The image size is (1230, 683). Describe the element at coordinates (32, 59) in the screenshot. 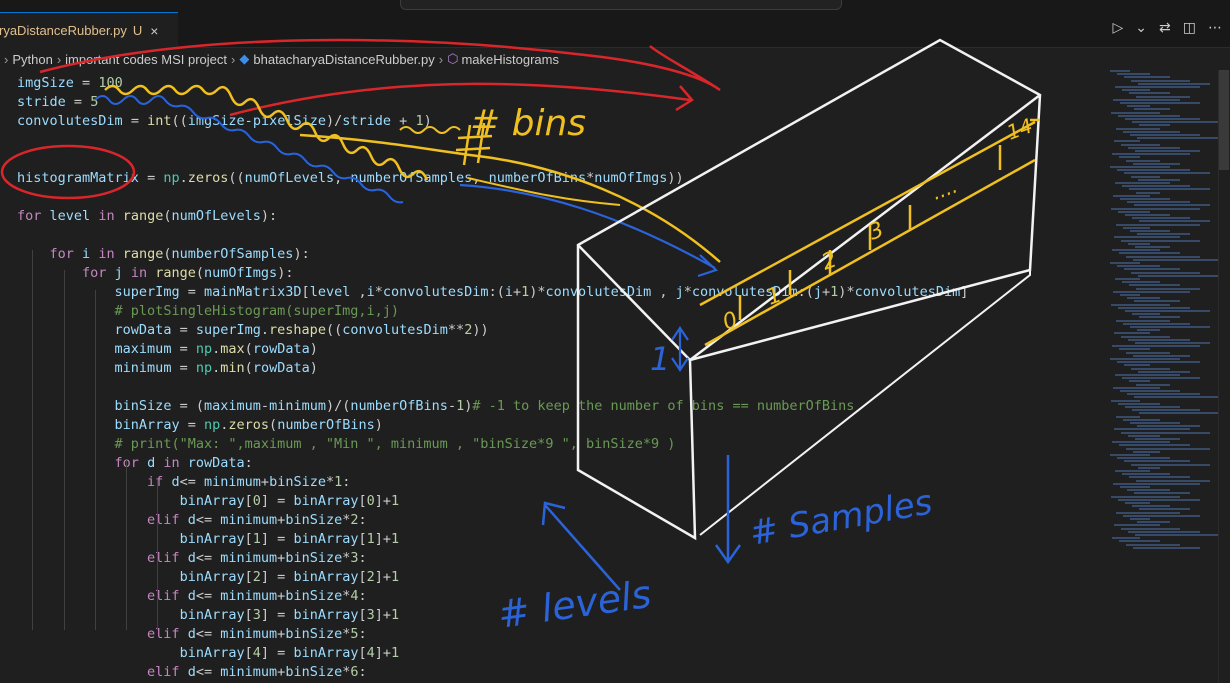

I see `breadcrumb-item-python: Python` at that location.